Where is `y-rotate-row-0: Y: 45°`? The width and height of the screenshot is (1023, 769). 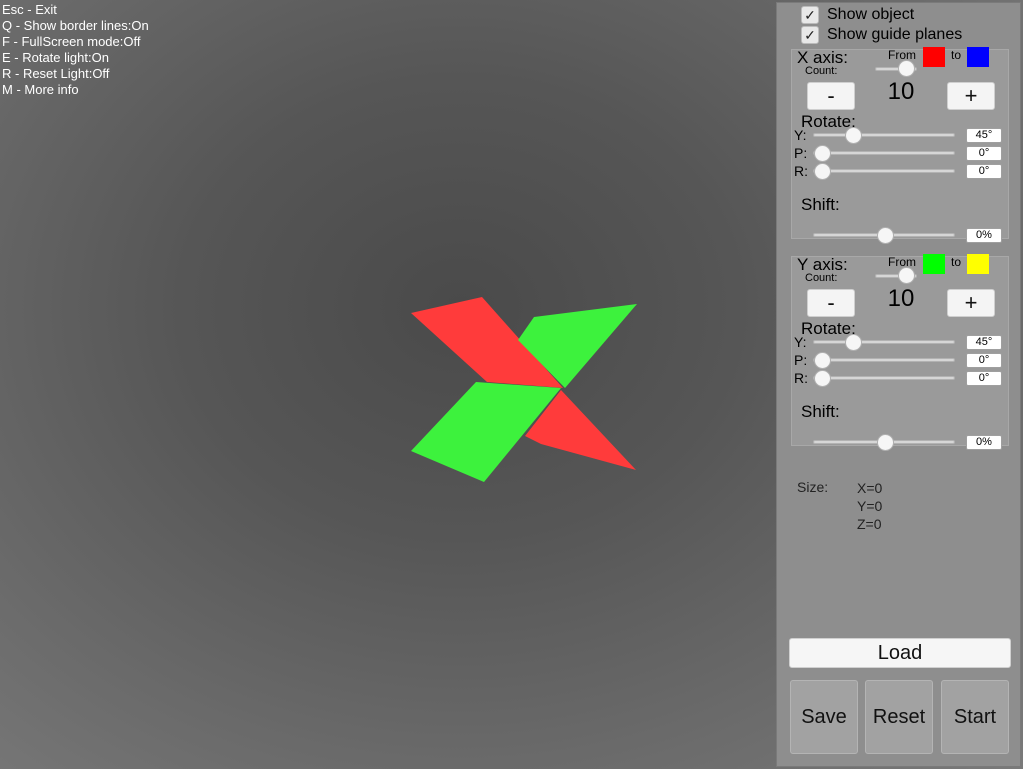 y-rotate-row-0: Y: 45° is located at coordinates (901, 342).